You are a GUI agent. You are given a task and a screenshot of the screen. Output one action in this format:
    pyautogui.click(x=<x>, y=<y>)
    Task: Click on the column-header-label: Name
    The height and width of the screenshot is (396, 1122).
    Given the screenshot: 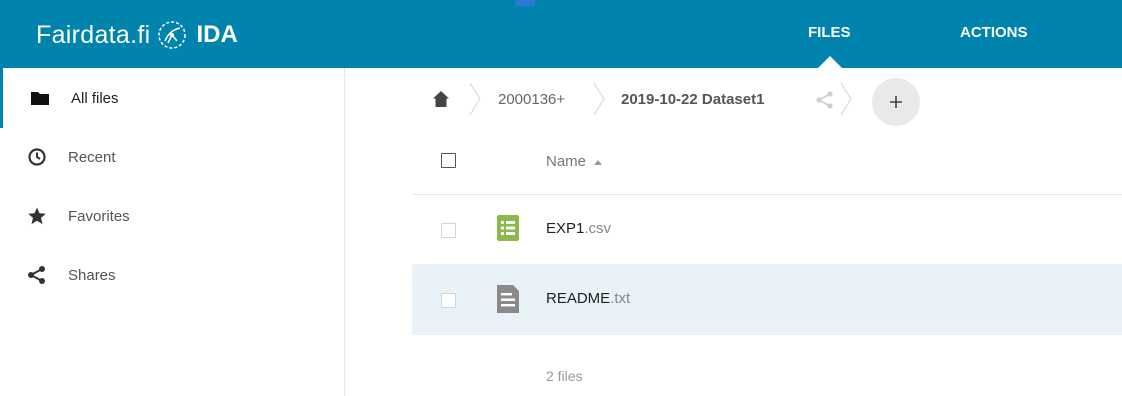 What is the action you would take?
    pyautogui.click(x=566, y=161)
    